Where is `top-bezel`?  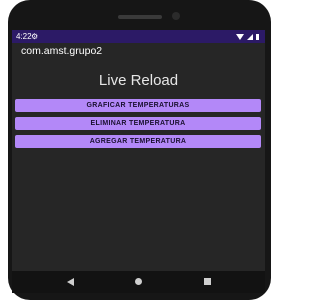
top-bezel is located at coordinates (139, 15).